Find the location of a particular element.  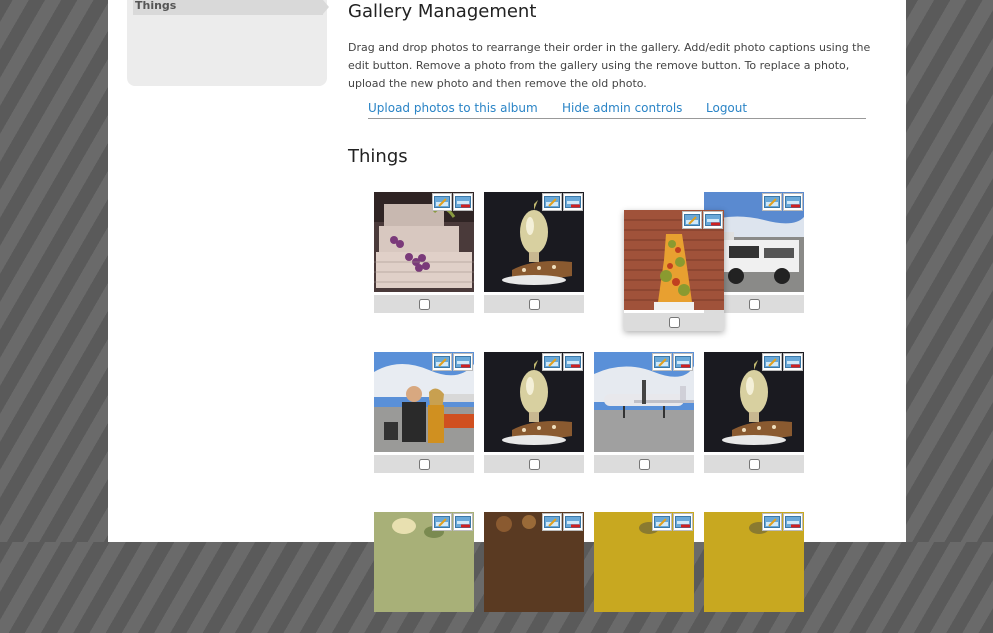

sidebar-item-things: Things is located at coordinates (231, 7).